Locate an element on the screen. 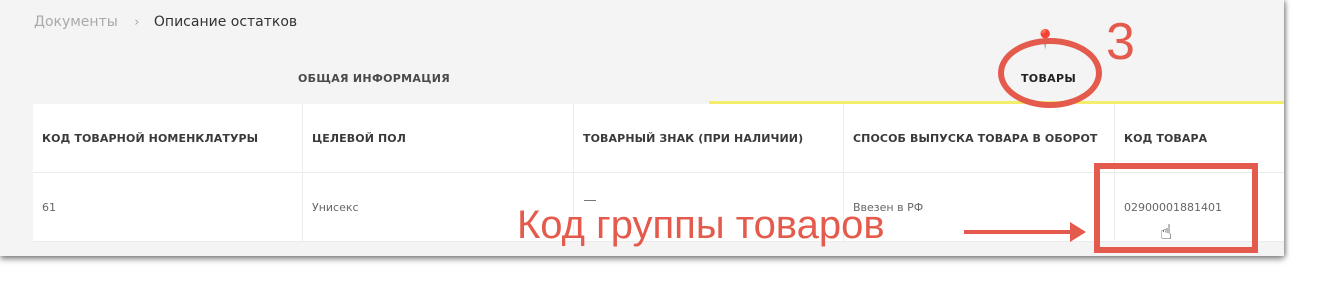 Image resolution: width=1335 pixels, height=292 pixels. column-header-product-code: КОД ТОВАРА is located at coordinates (1199, 138).